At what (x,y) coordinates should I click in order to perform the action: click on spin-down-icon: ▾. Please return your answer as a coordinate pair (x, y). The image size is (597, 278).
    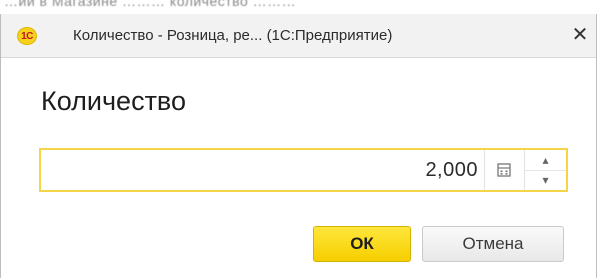
    Looking at the image, I should click on (545, 180).